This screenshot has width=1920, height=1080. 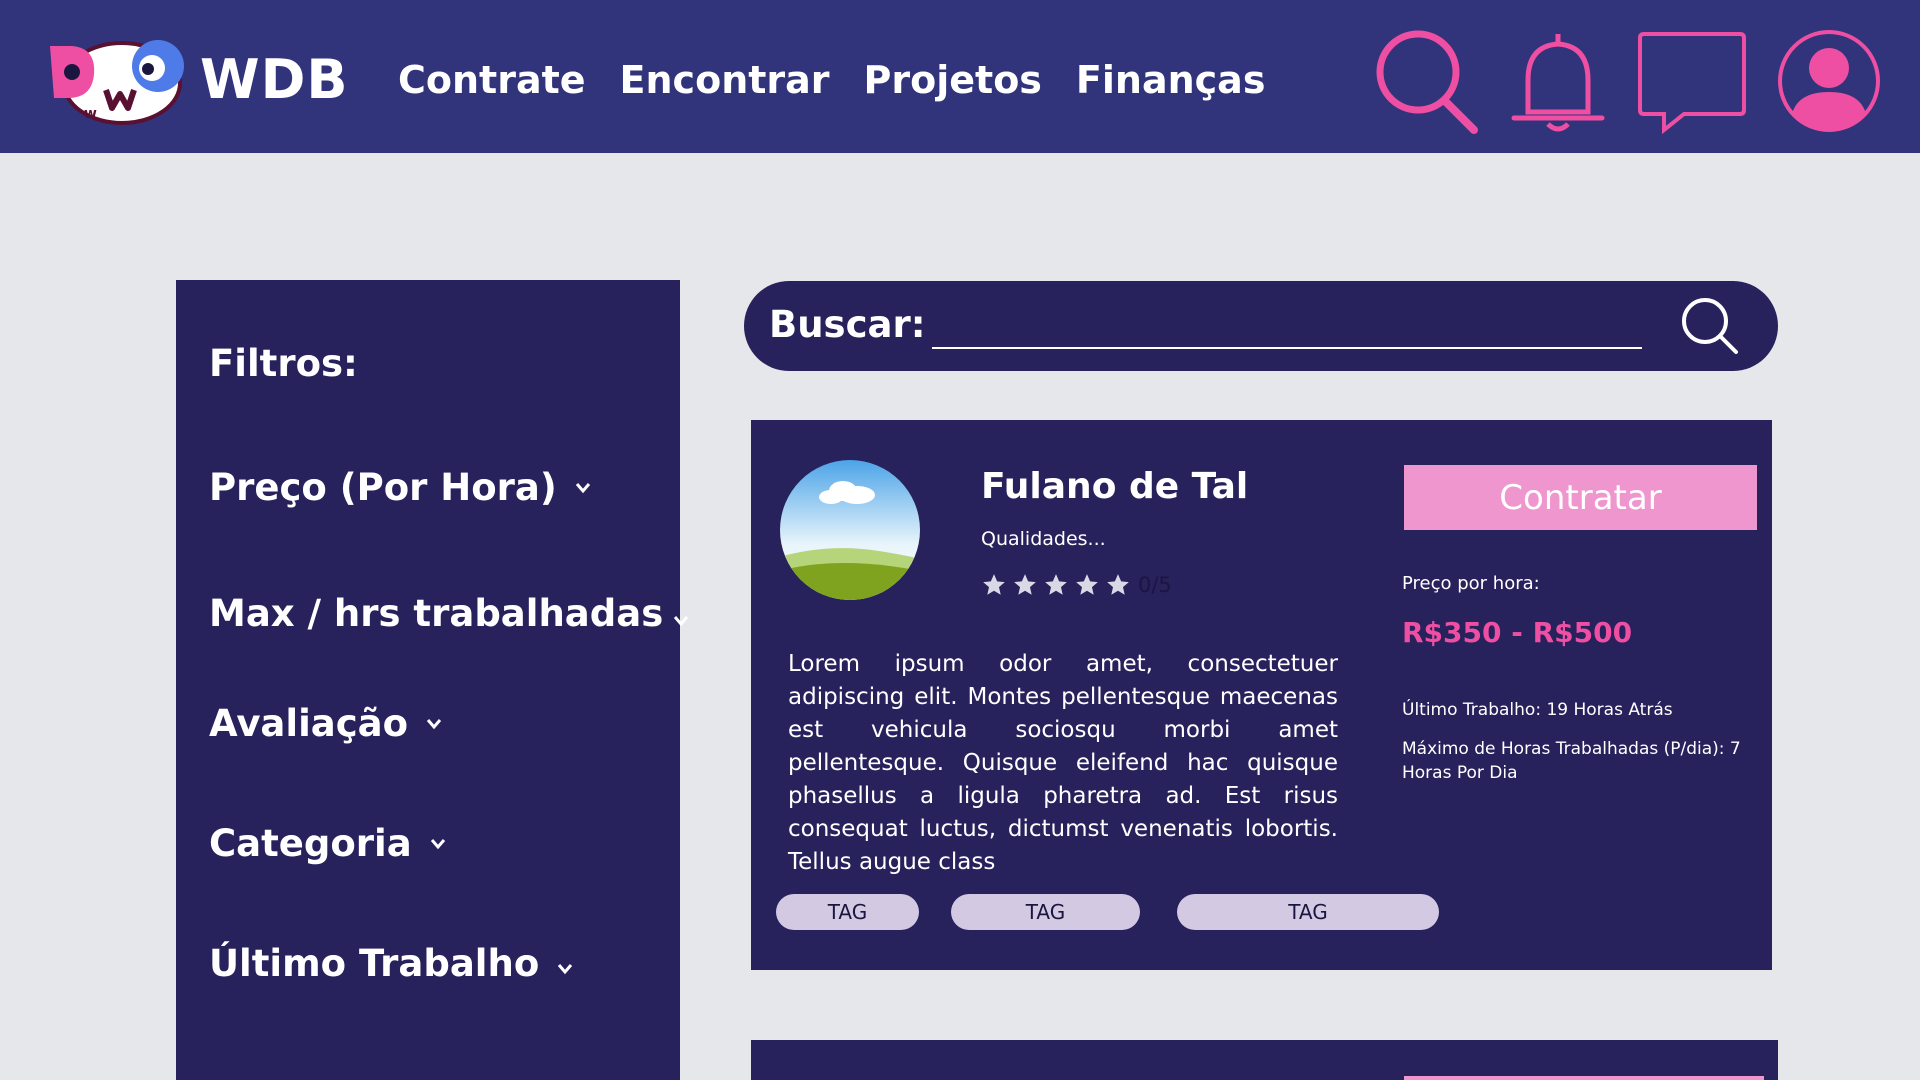 I want to click on rating-value: 0/5, so click(x=1155, y=585).